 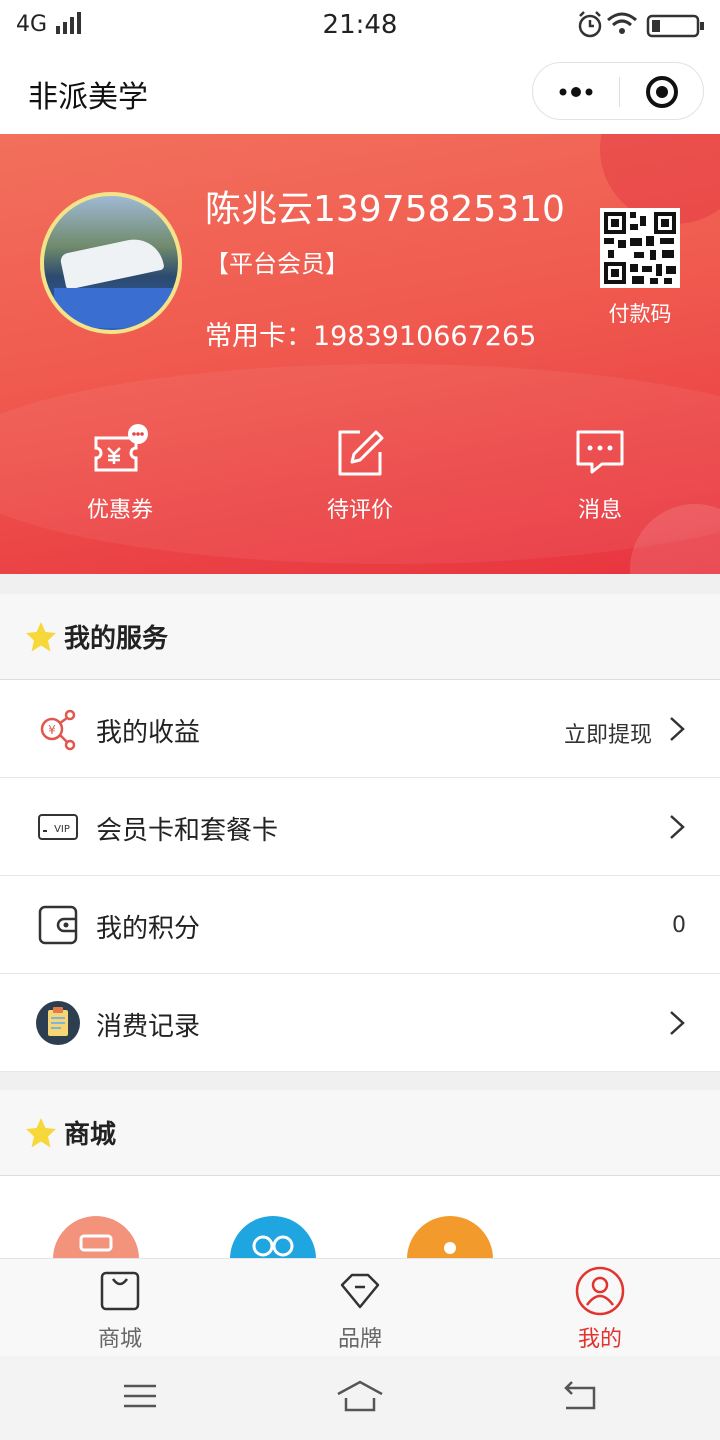 I want to click on profile-icon, so click(x=600, y=1291).